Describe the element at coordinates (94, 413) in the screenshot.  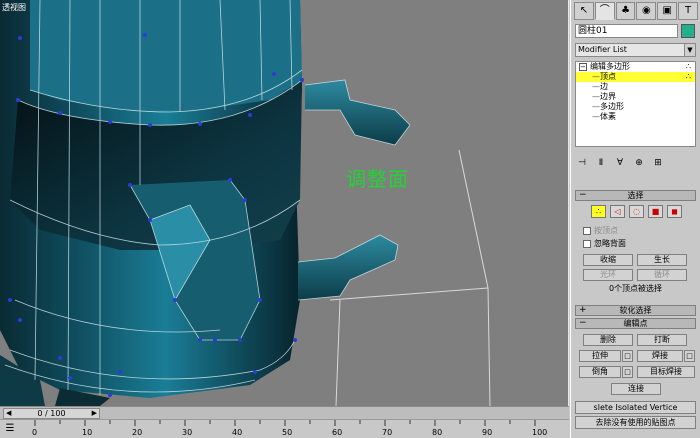
I see `next-frame-icon: ▶` at that location.